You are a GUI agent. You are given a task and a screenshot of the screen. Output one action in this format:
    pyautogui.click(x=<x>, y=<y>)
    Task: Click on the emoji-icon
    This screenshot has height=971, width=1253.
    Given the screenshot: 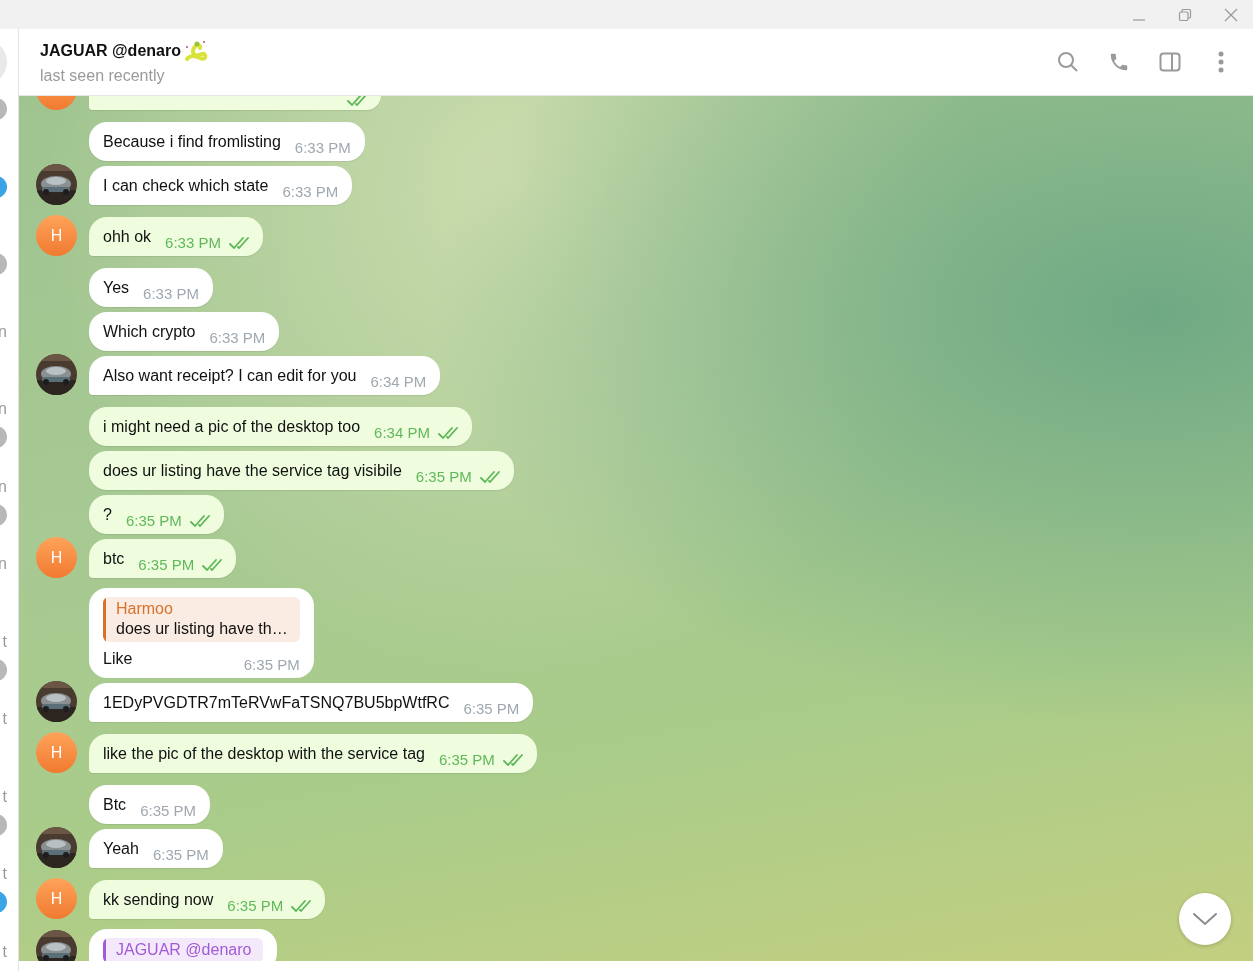 What is the action you would take?
    pyautogui.click(x=195, y=51)
    